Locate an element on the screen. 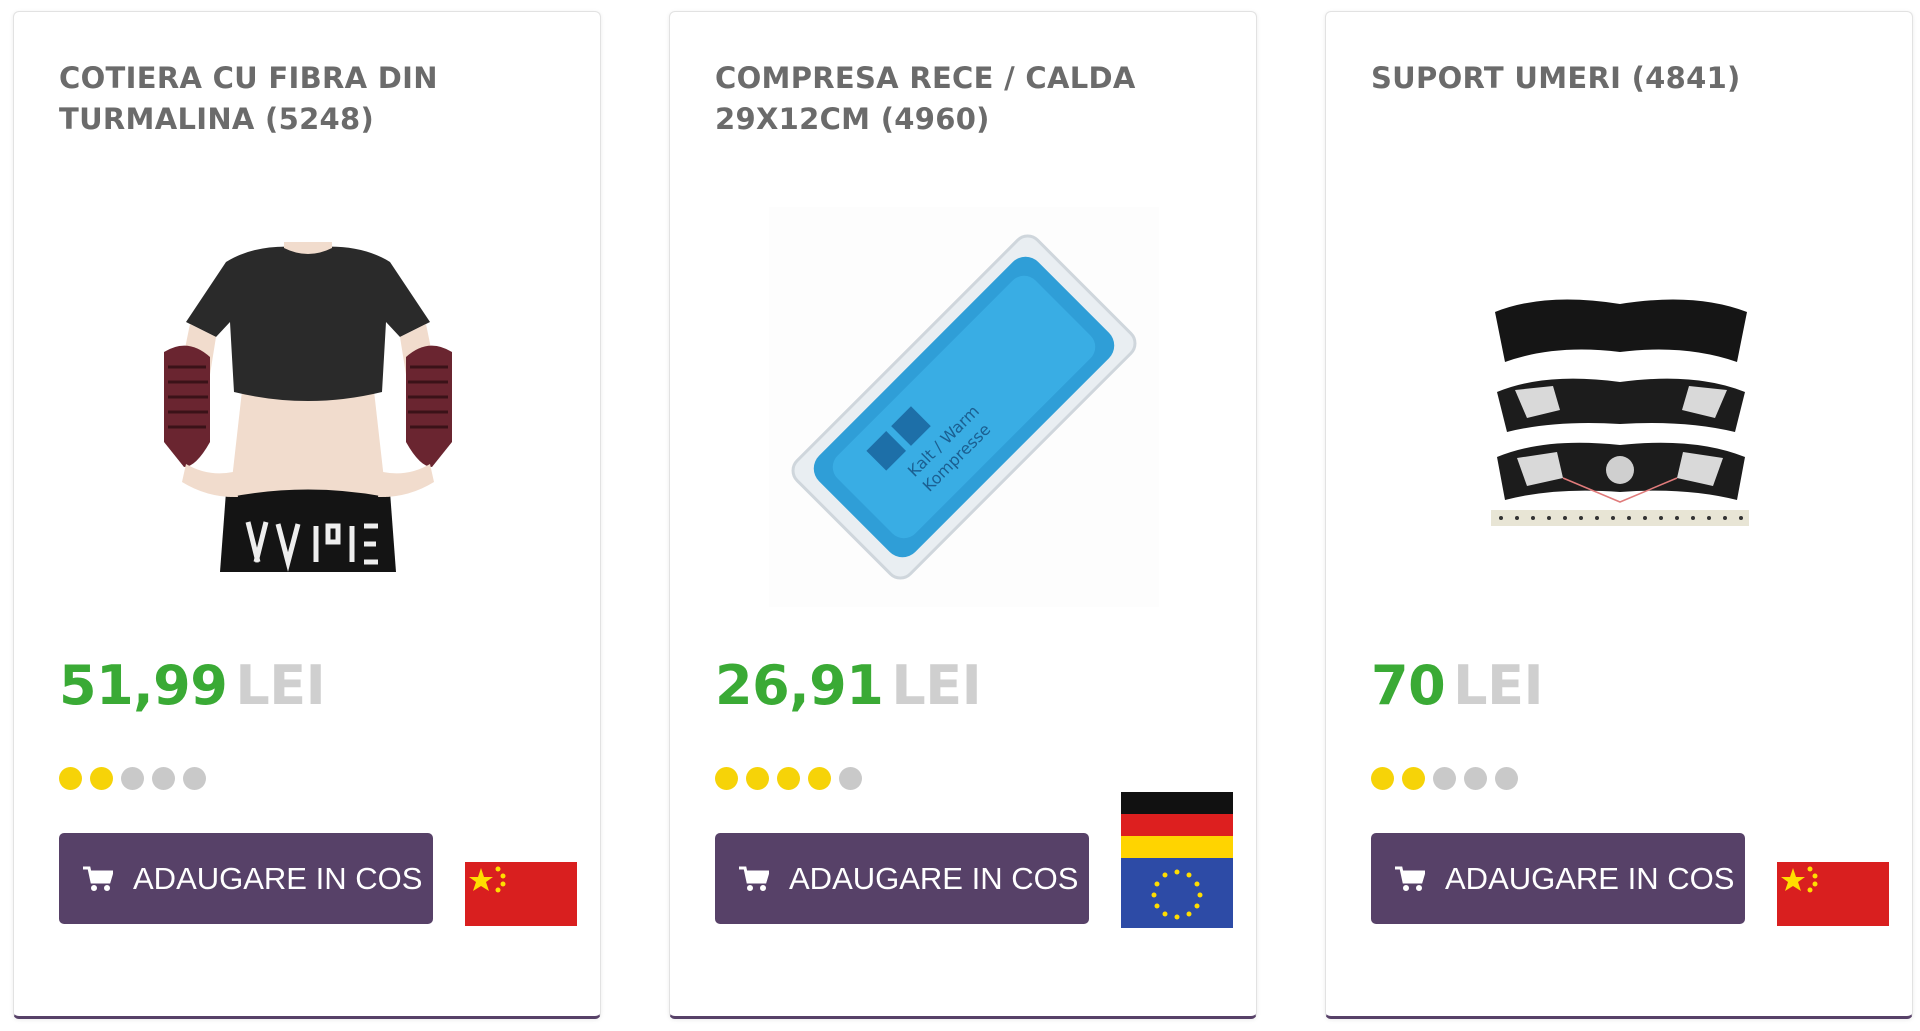 The height and width of the screenshot is (1031, 1920). cold-hot-compress-photo: Kalt / Warm Kompresse is located at coordinates (964, 407).